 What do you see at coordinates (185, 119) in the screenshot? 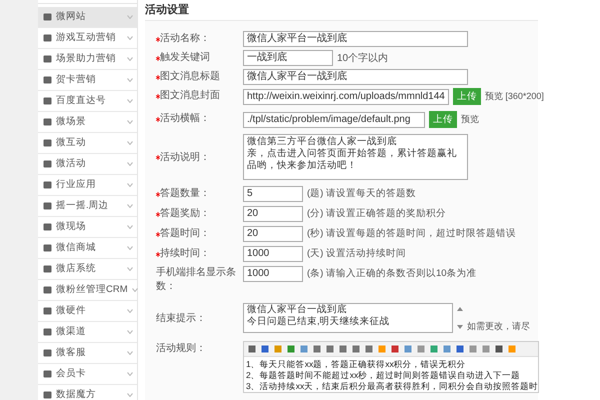
I see `field-label: 活动横幅：` at bounding box center [185, 119].